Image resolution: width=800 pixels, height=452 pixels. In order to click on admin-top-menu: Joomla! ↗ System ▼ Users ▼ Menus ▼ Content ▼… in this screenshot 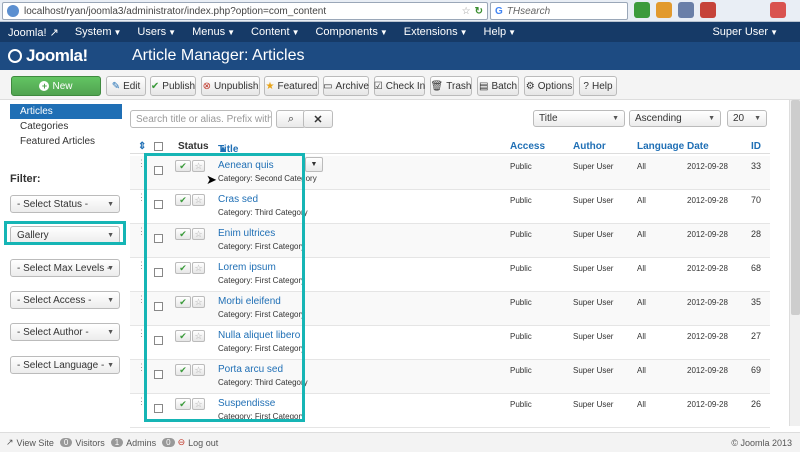, I will do `click(400, 32)`.